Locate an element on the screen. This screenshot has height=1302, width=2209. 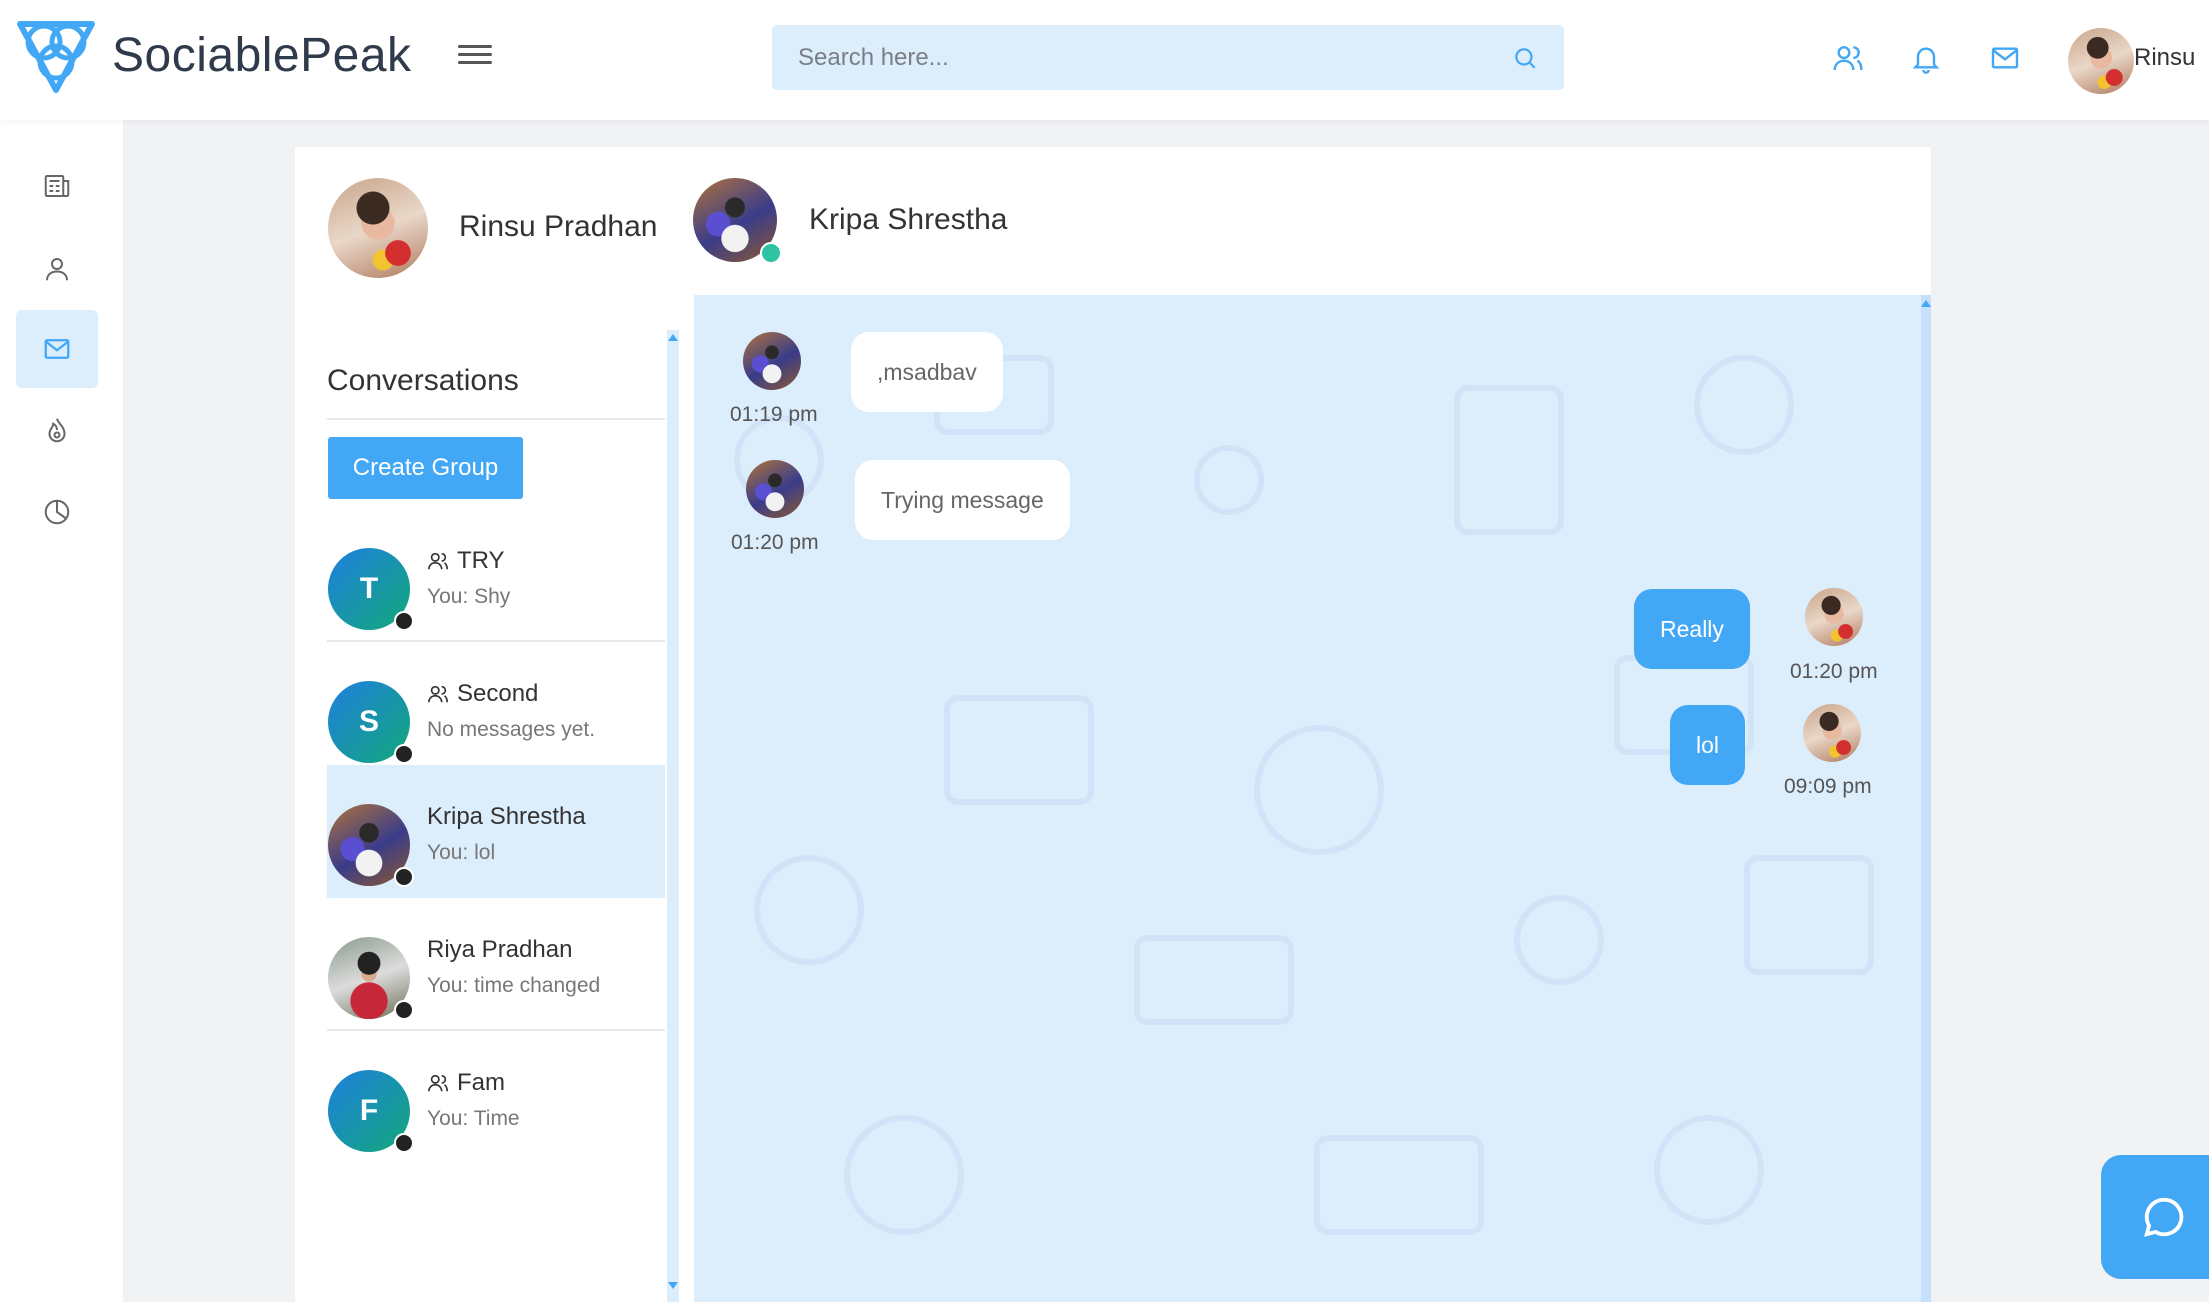
conversation-item: Riya Pradhan You: time changed is located at coordinates (496, 964).